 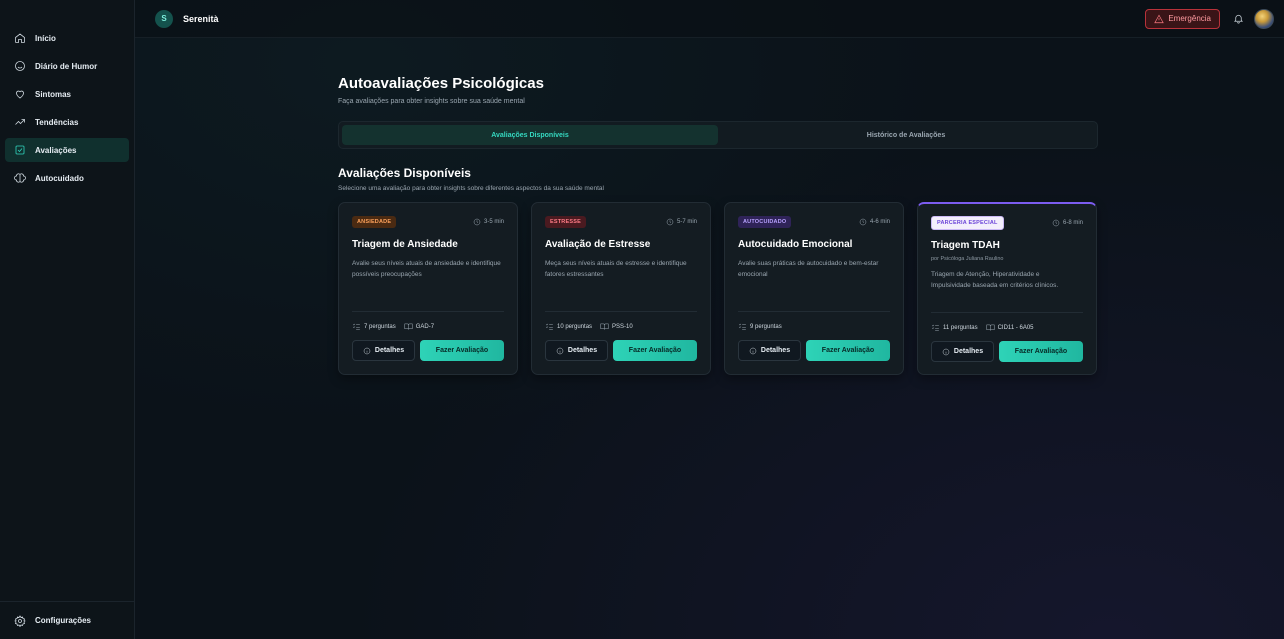 I want to click on warning-icon, so click(x=1159, y=18).